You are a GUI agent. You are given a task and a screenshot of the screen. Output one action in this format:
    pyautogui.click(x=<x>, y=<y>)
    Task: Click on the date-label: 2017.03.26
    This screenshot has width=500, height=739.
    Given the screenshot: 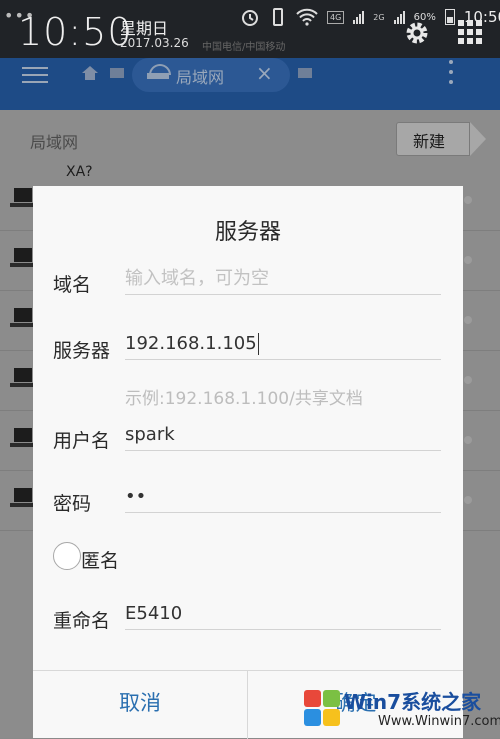 What is the action you would take?
    pyautogui.click(x=154, y=43)
    